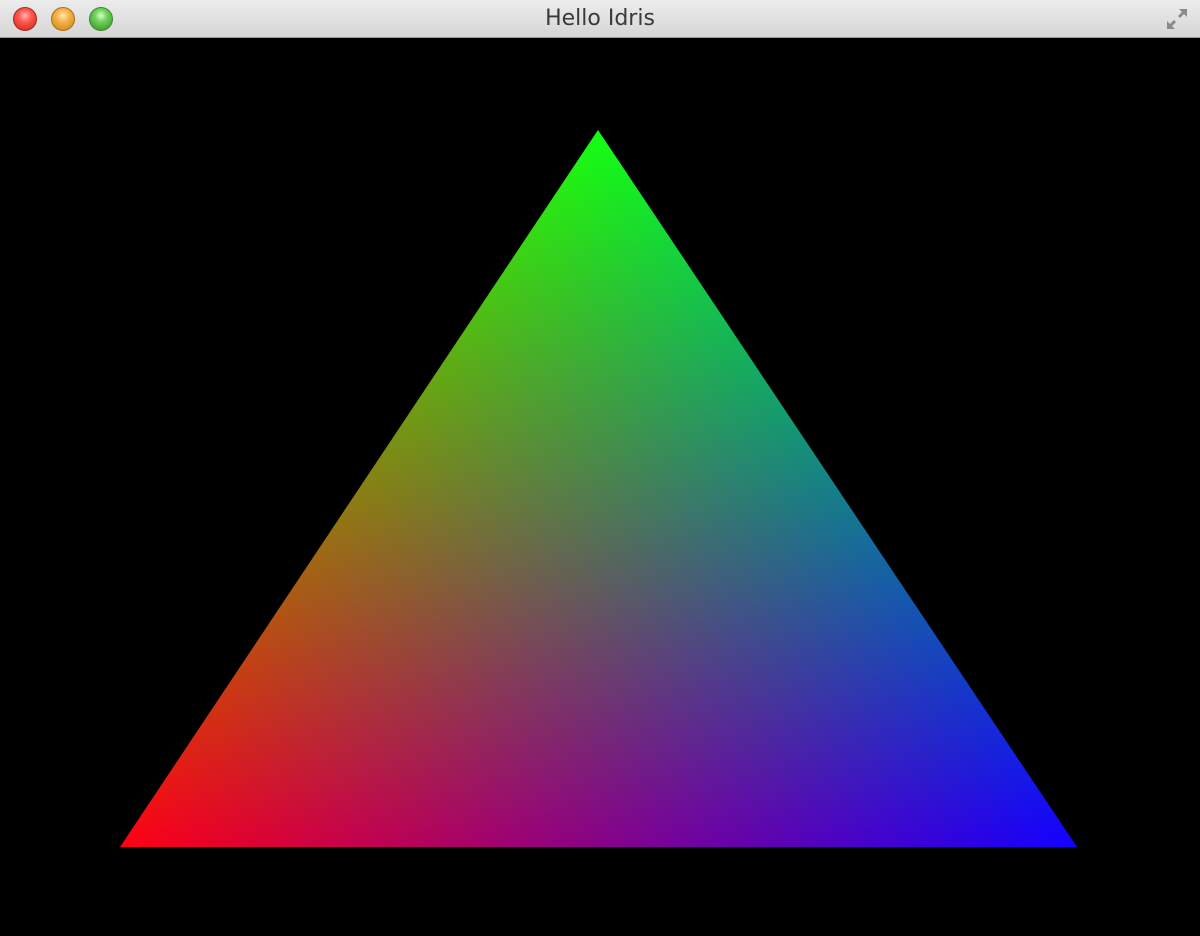 This screenshot has height=936, width=1200. I want to click on fullscreen-icon, so click(1177, 19).